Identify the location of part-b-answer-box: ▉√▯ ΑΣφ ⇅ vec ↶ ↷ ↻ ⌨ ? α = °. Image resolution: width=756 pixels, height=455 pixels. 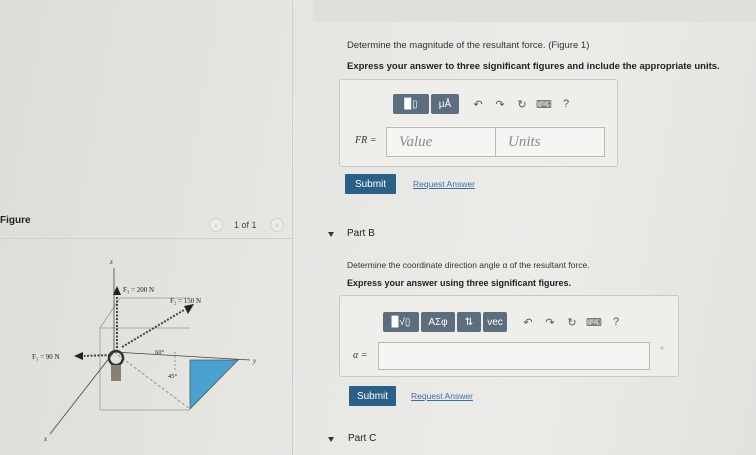
(509, 336).